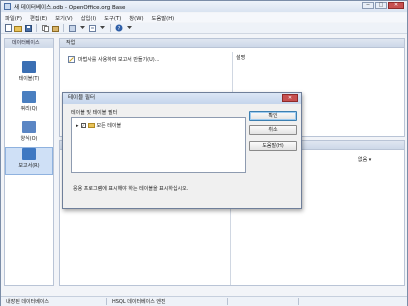 The height and width of the screenshot is (306, 408). Describe the element at coordinates (109, 126) in the screenshot. I see `tree-item-label: 모든 테이블` at that location.